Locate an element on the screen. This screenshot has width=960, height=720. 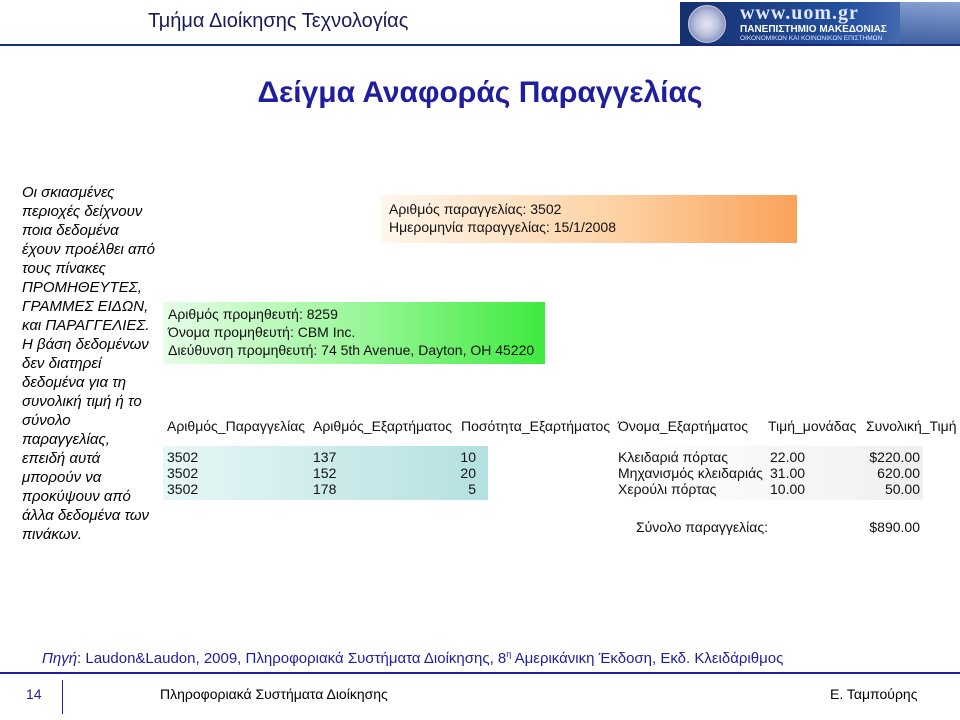
order-total-label: Σύνολο παραγγελίας: is located at coordinates (702, 527).